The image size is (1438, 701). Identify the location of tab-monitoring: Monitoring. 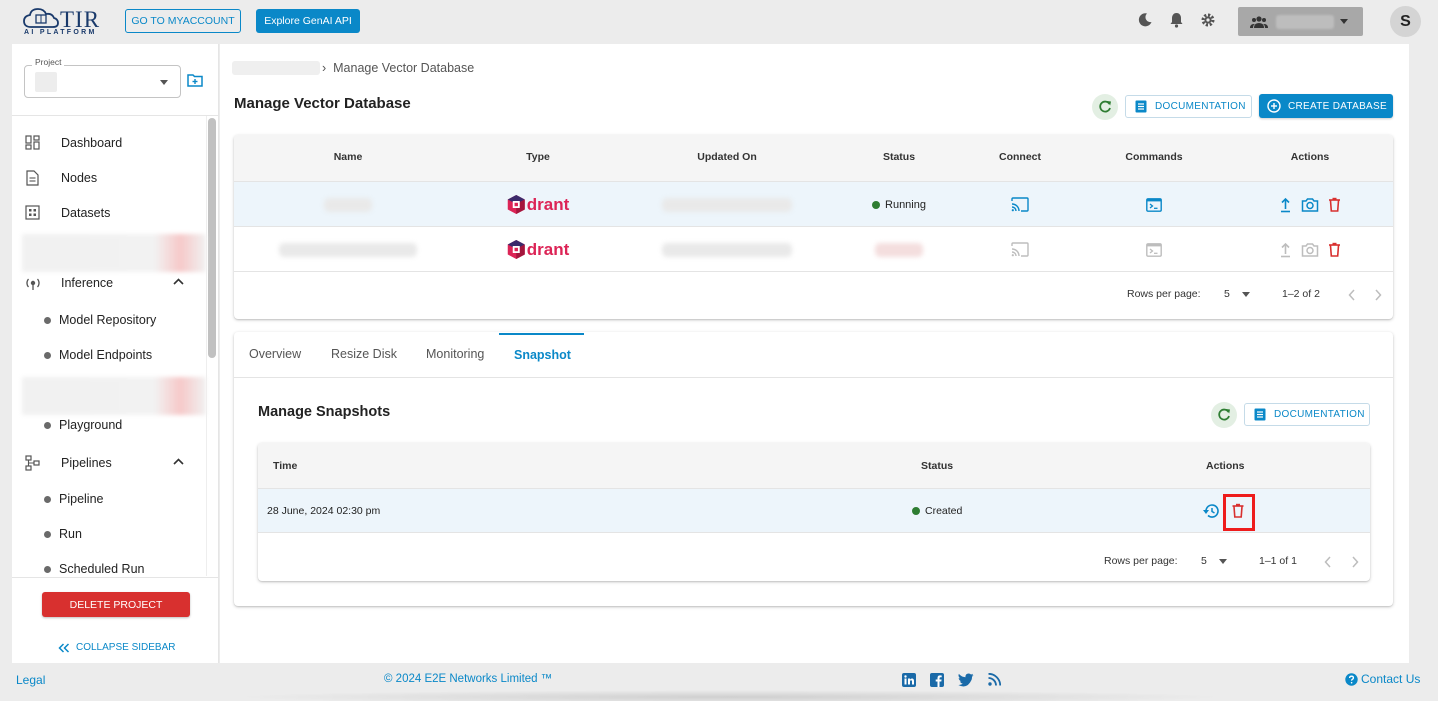
(455, 354).